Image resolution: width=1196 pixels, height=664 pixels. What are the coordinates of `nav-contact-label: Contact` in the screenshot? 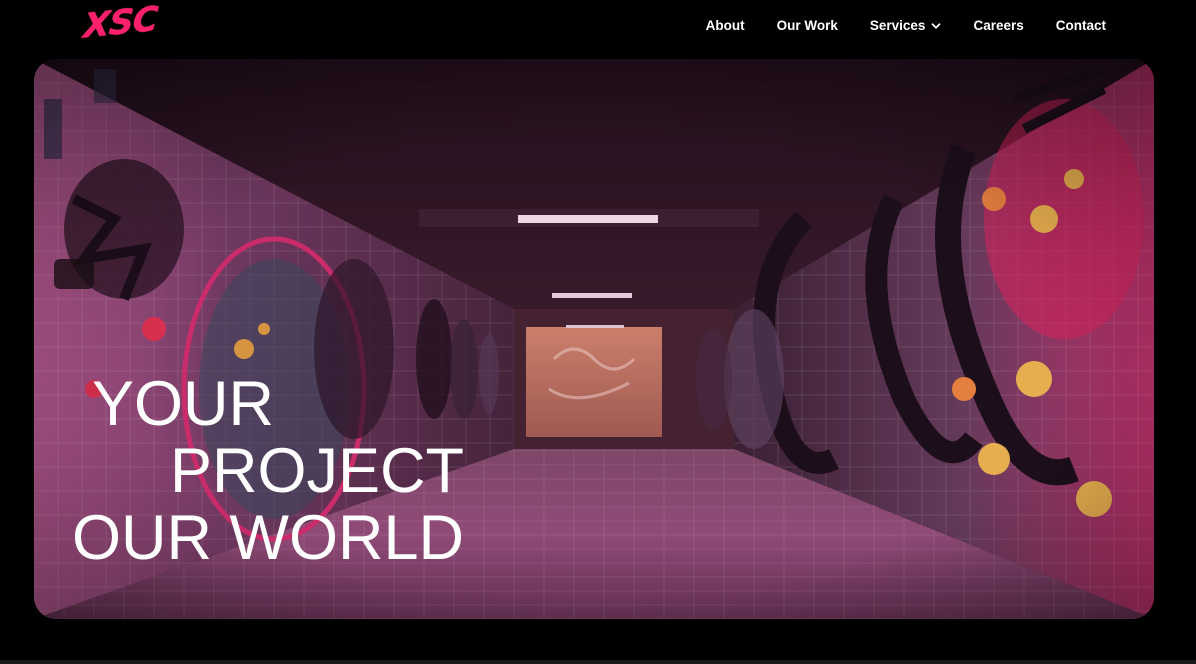 It's located at (1080, 25).